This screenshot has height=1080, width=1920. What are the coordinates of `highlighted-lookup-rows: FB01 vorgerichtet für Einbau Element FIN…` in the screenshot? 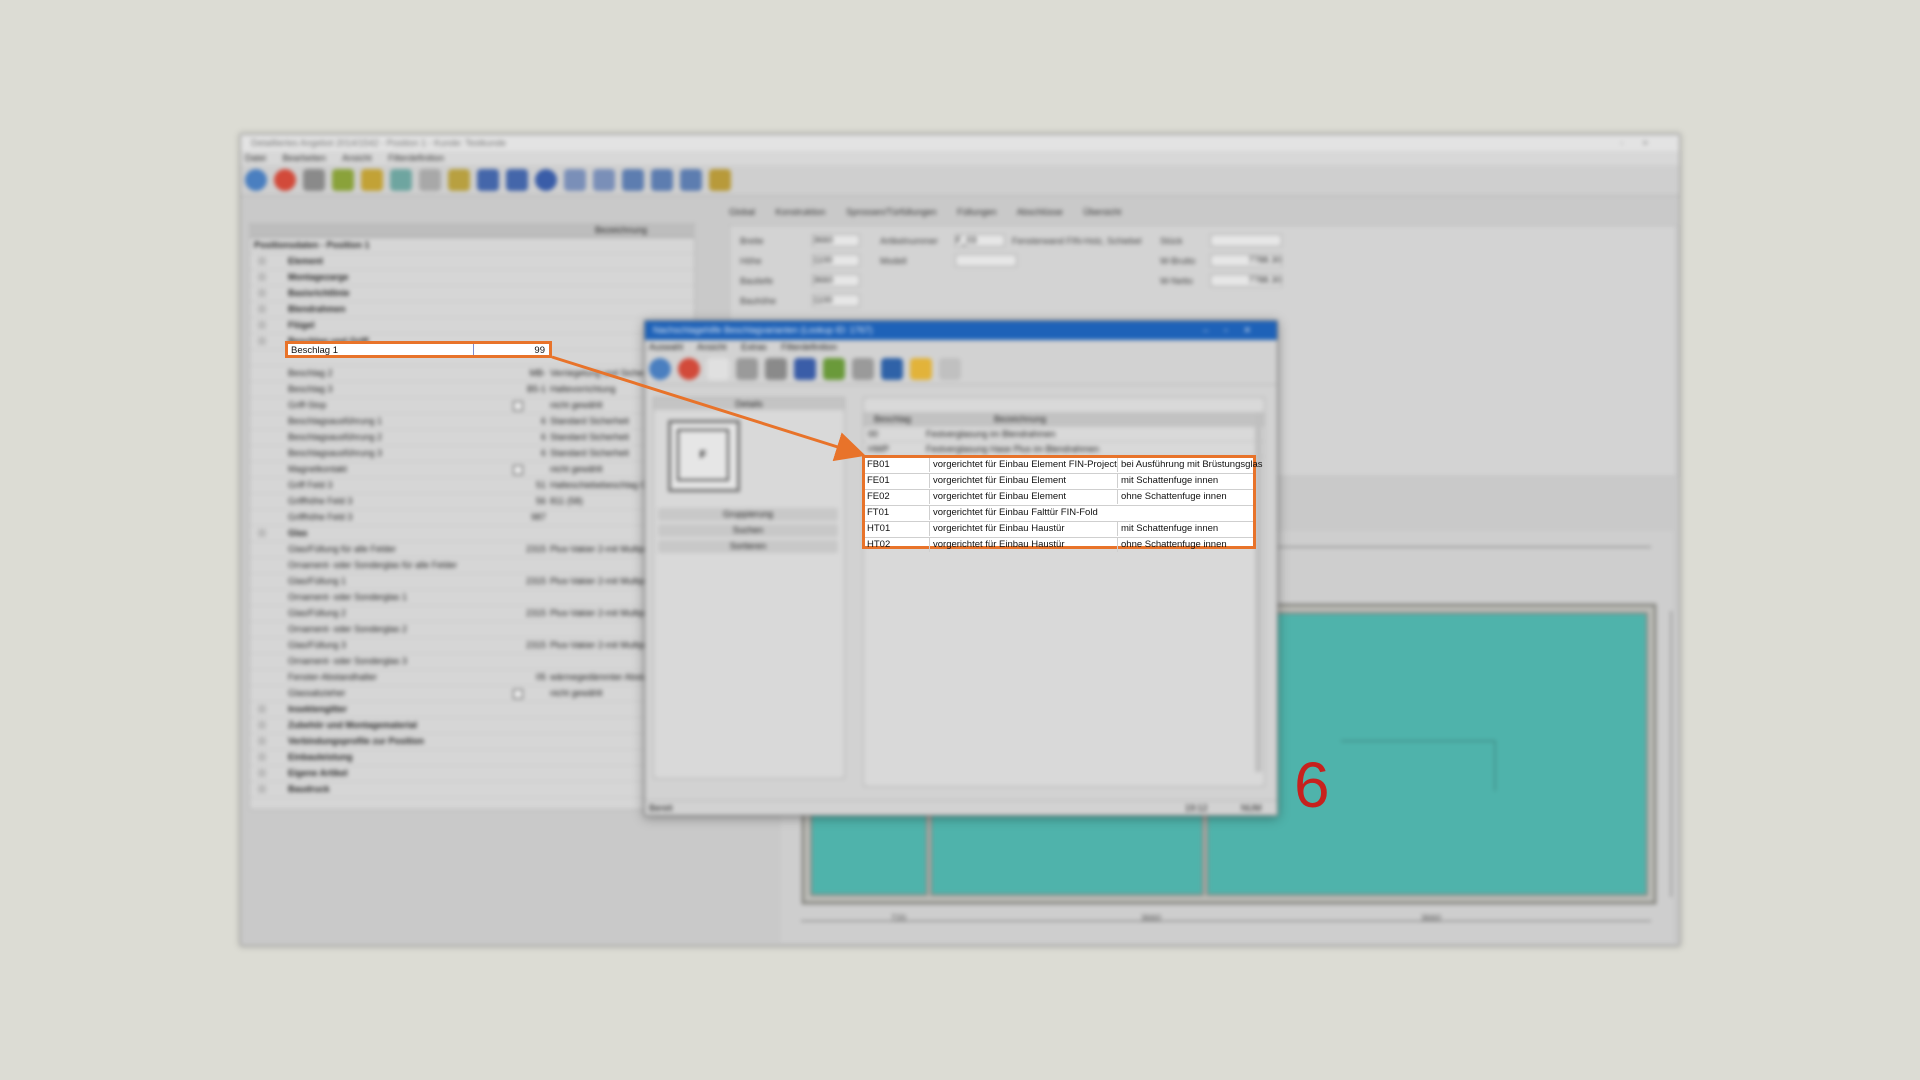 It's located at (1062, 503).